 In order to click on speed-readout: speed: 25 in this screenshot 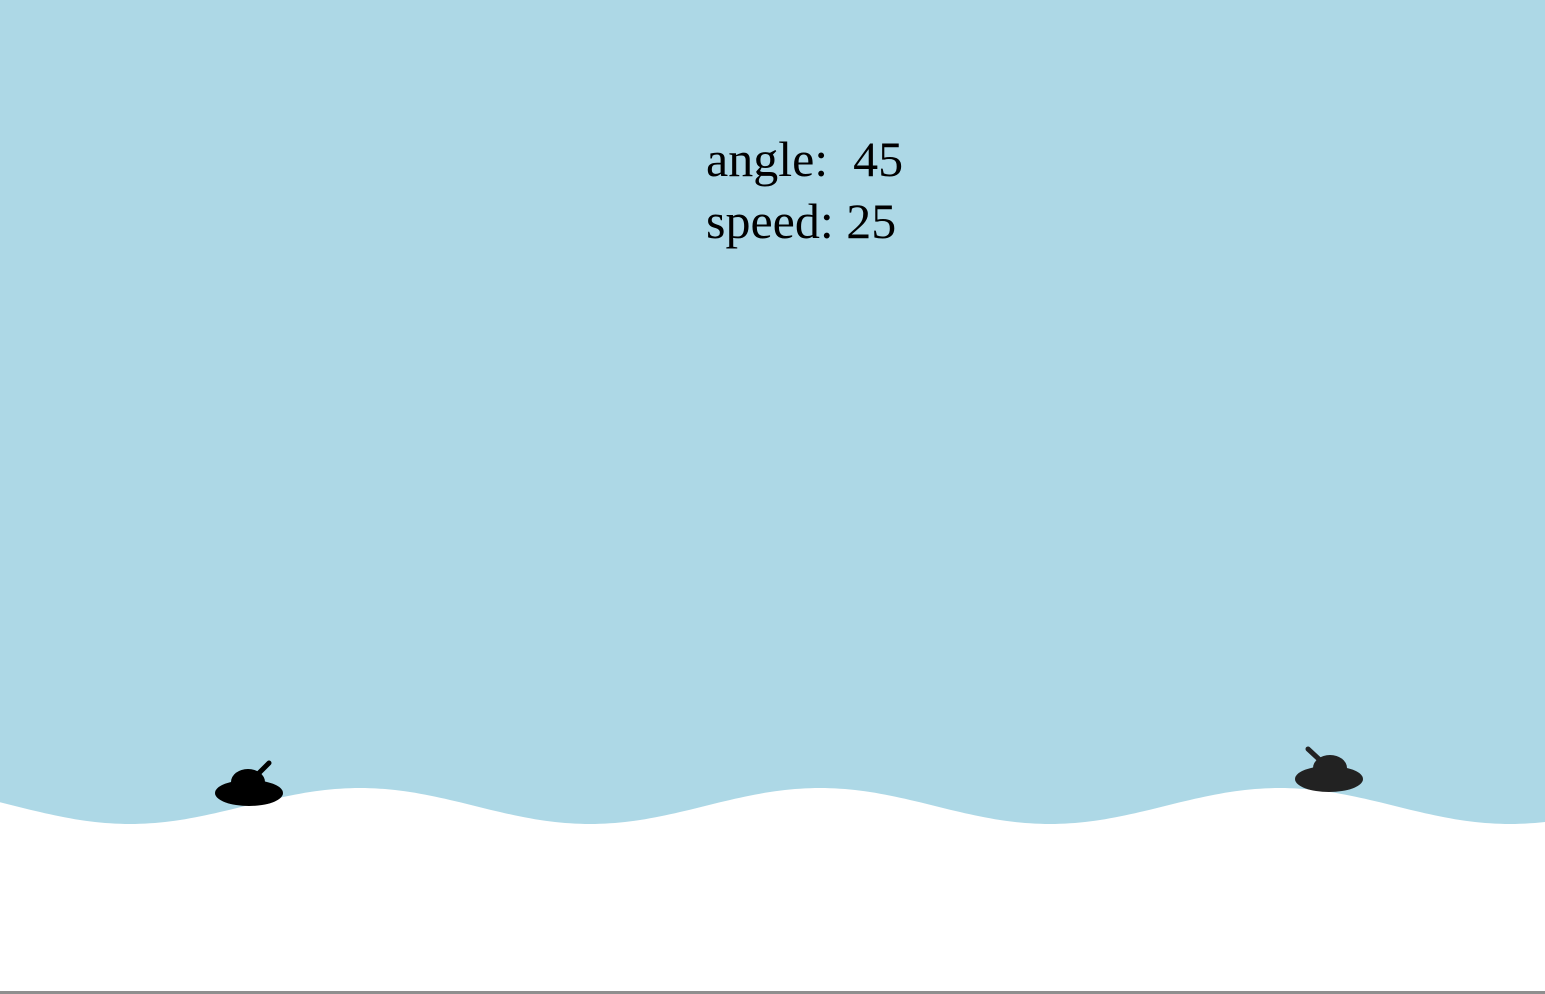, I will do `click(836, 221)`.